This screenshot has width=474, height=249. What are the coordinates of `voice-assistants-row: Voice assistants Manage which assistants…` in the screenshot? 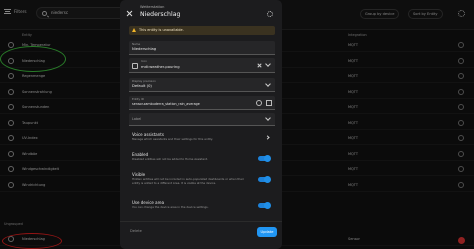 It's located at (202, 139).